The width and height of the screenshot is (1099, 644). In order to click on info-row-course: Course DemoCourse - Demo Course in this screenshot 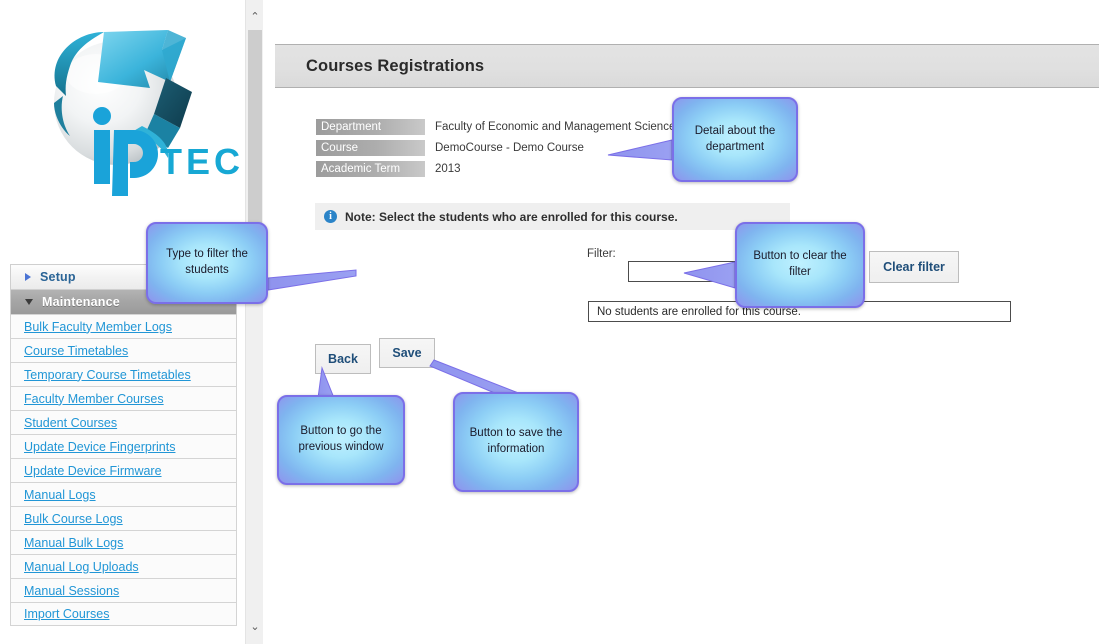, I will do `click(498, 148)`.